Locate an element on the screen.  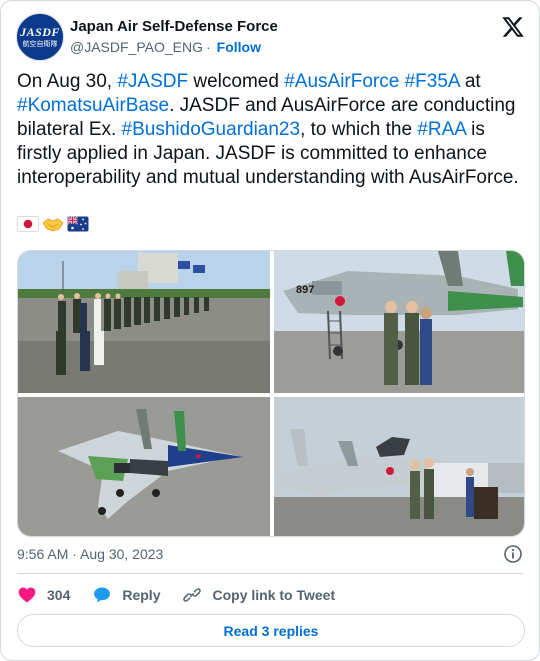
hashtag-link: #AusAirForce is located at coordinates (341, 81).